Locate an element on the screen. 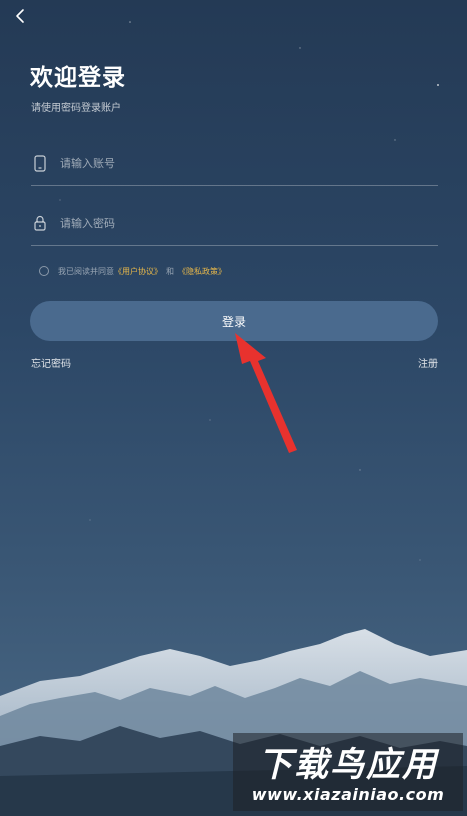  forgot-password-link: 忘记密码 is located at coordinates (51, 362).